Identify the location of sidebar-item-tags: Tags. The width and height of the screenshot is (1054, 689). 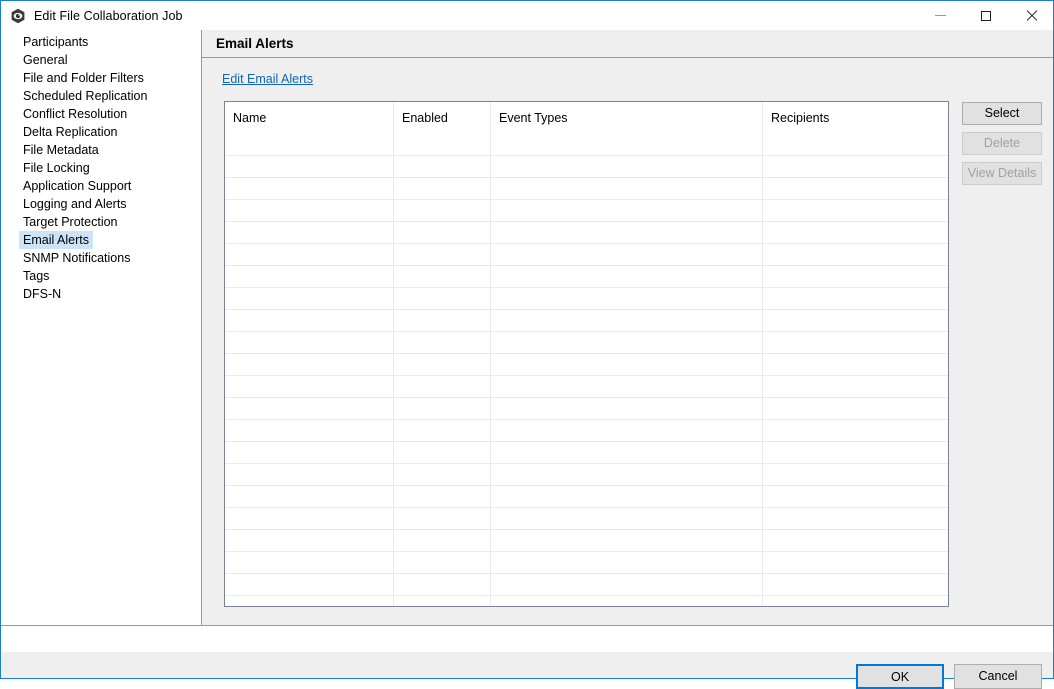
(36, 276).